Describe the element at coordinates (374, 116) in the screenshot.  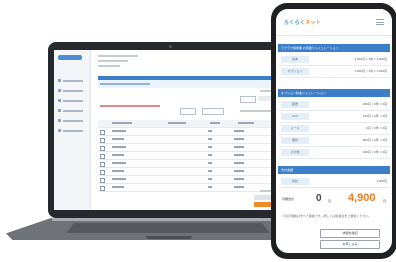
I see `row-value: 100円 × 0件 = 0円` at that location.